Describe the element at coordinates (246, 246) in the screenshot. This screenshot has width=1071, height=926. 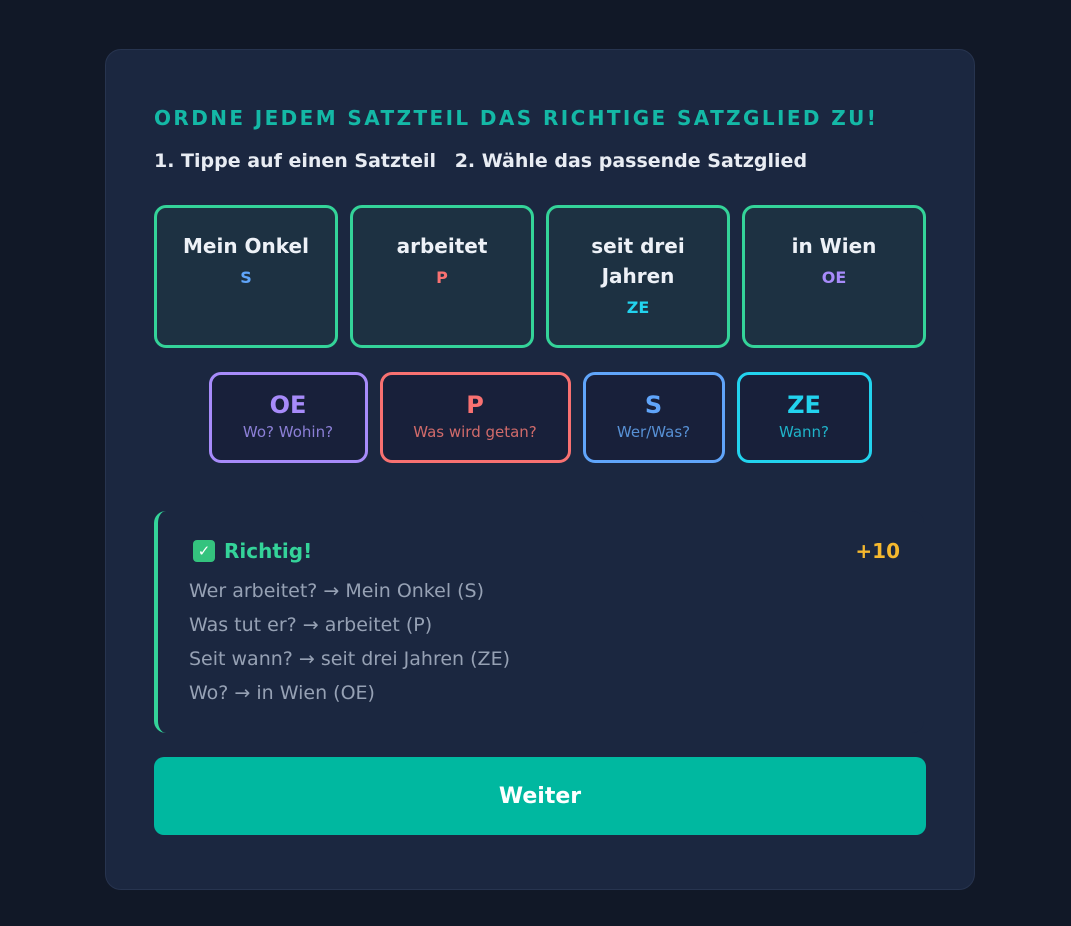
I see `sentence-part-text: Mein Onkel` at that location.